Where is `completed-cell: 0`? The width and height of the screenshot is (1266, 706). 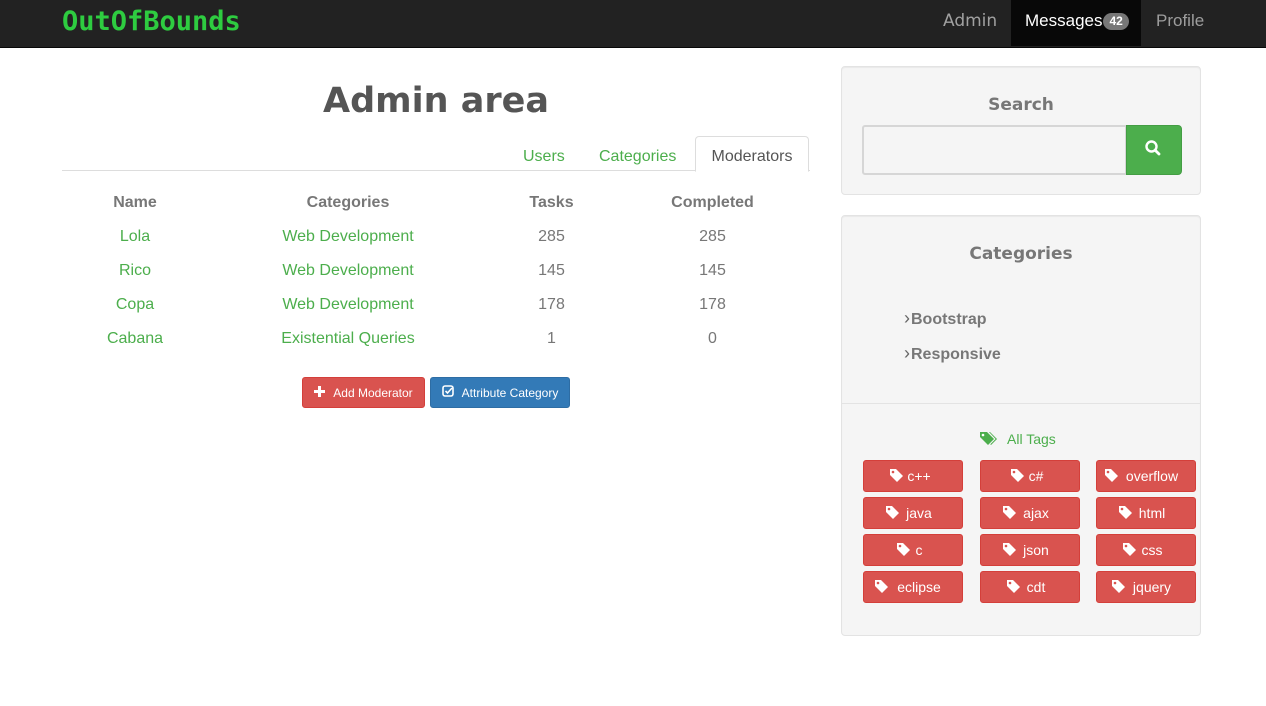
completed-cell: 0 is located at coordinates (712, 338).